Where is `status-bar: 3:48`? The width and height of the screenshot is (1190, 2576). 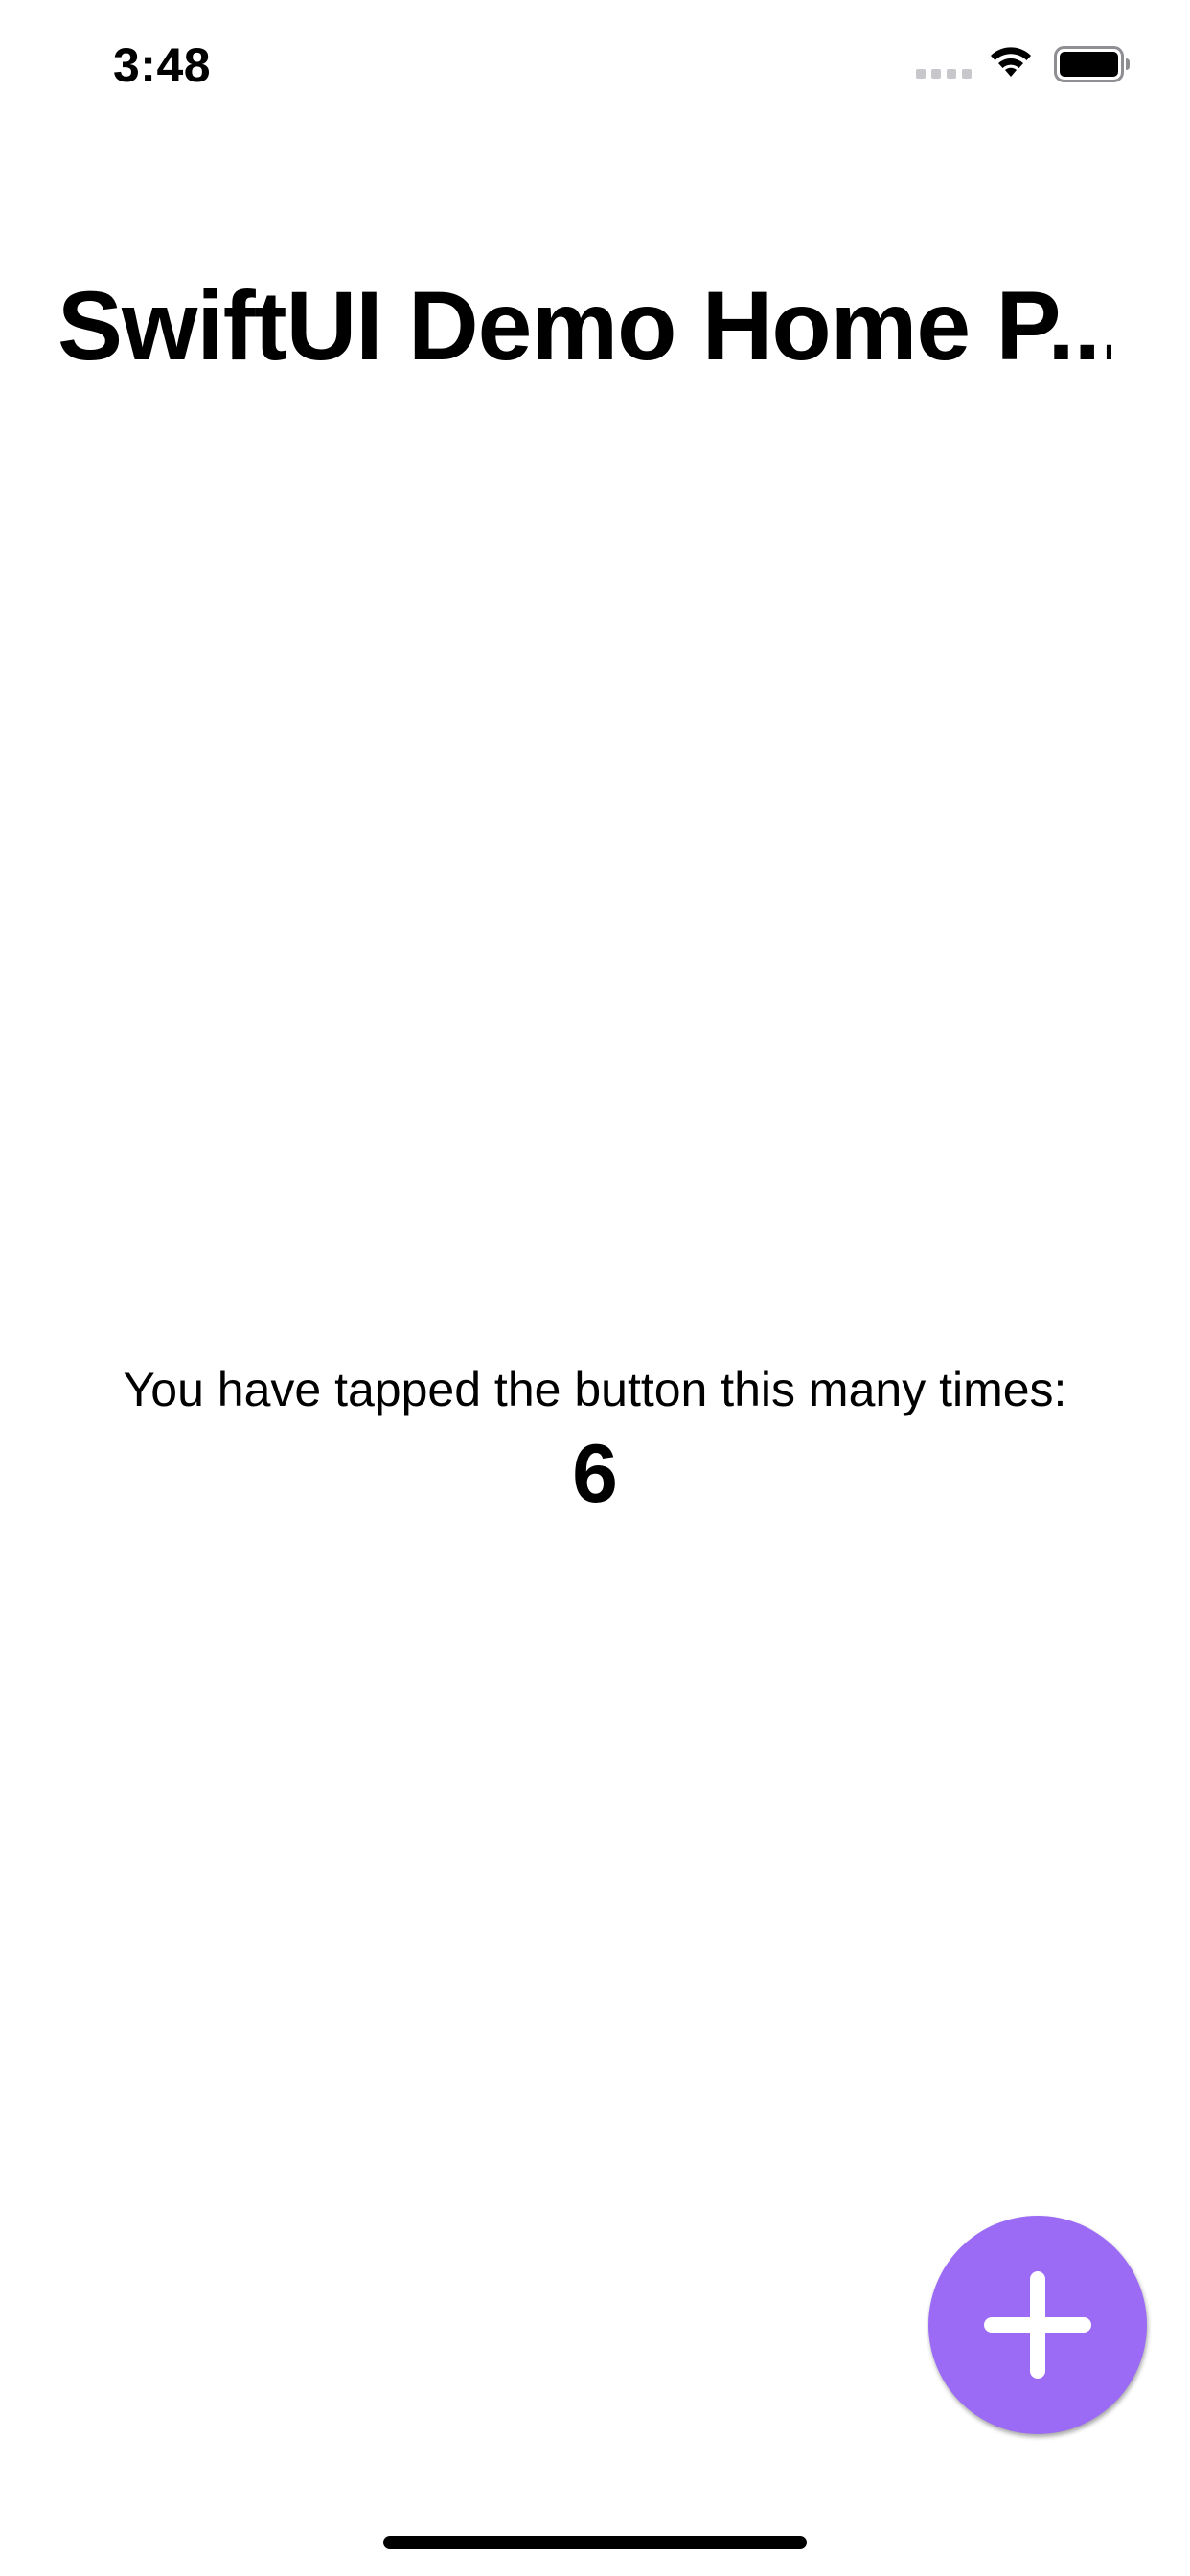 status-bar: 3:48 is located at coordinates (595, 63).